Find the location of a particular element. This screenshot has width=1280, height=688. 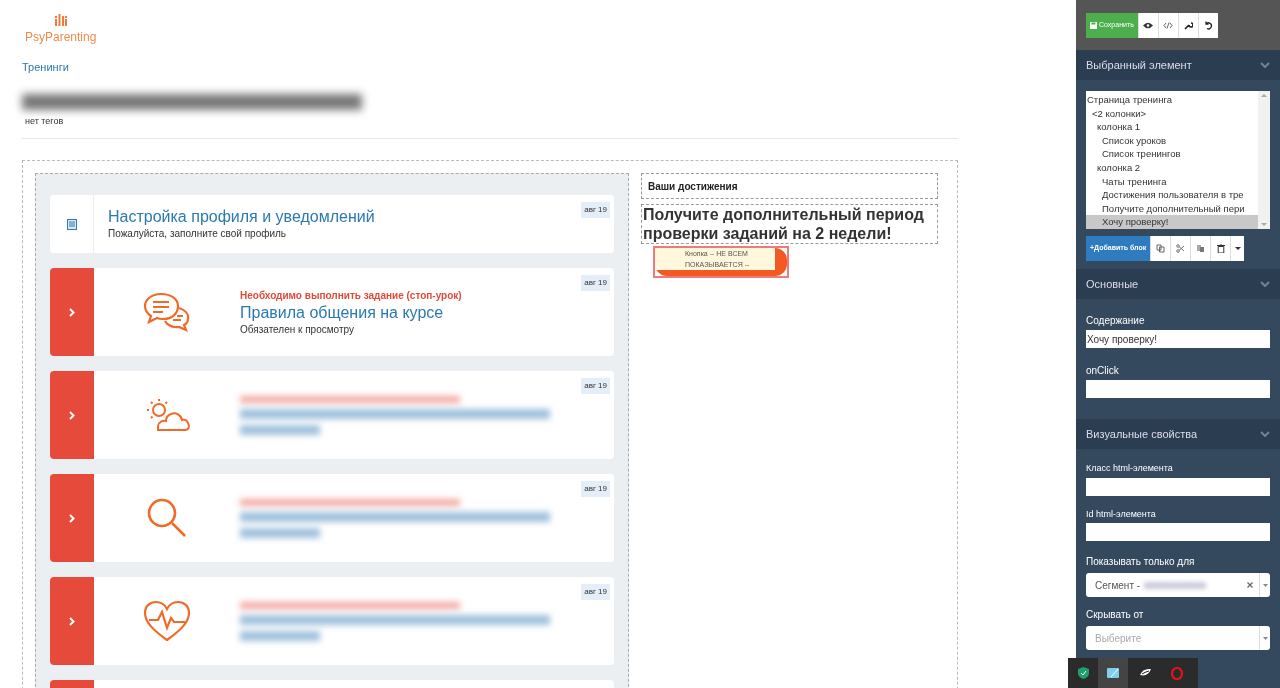

floppy-icon is located at coordinates (1093, 25).